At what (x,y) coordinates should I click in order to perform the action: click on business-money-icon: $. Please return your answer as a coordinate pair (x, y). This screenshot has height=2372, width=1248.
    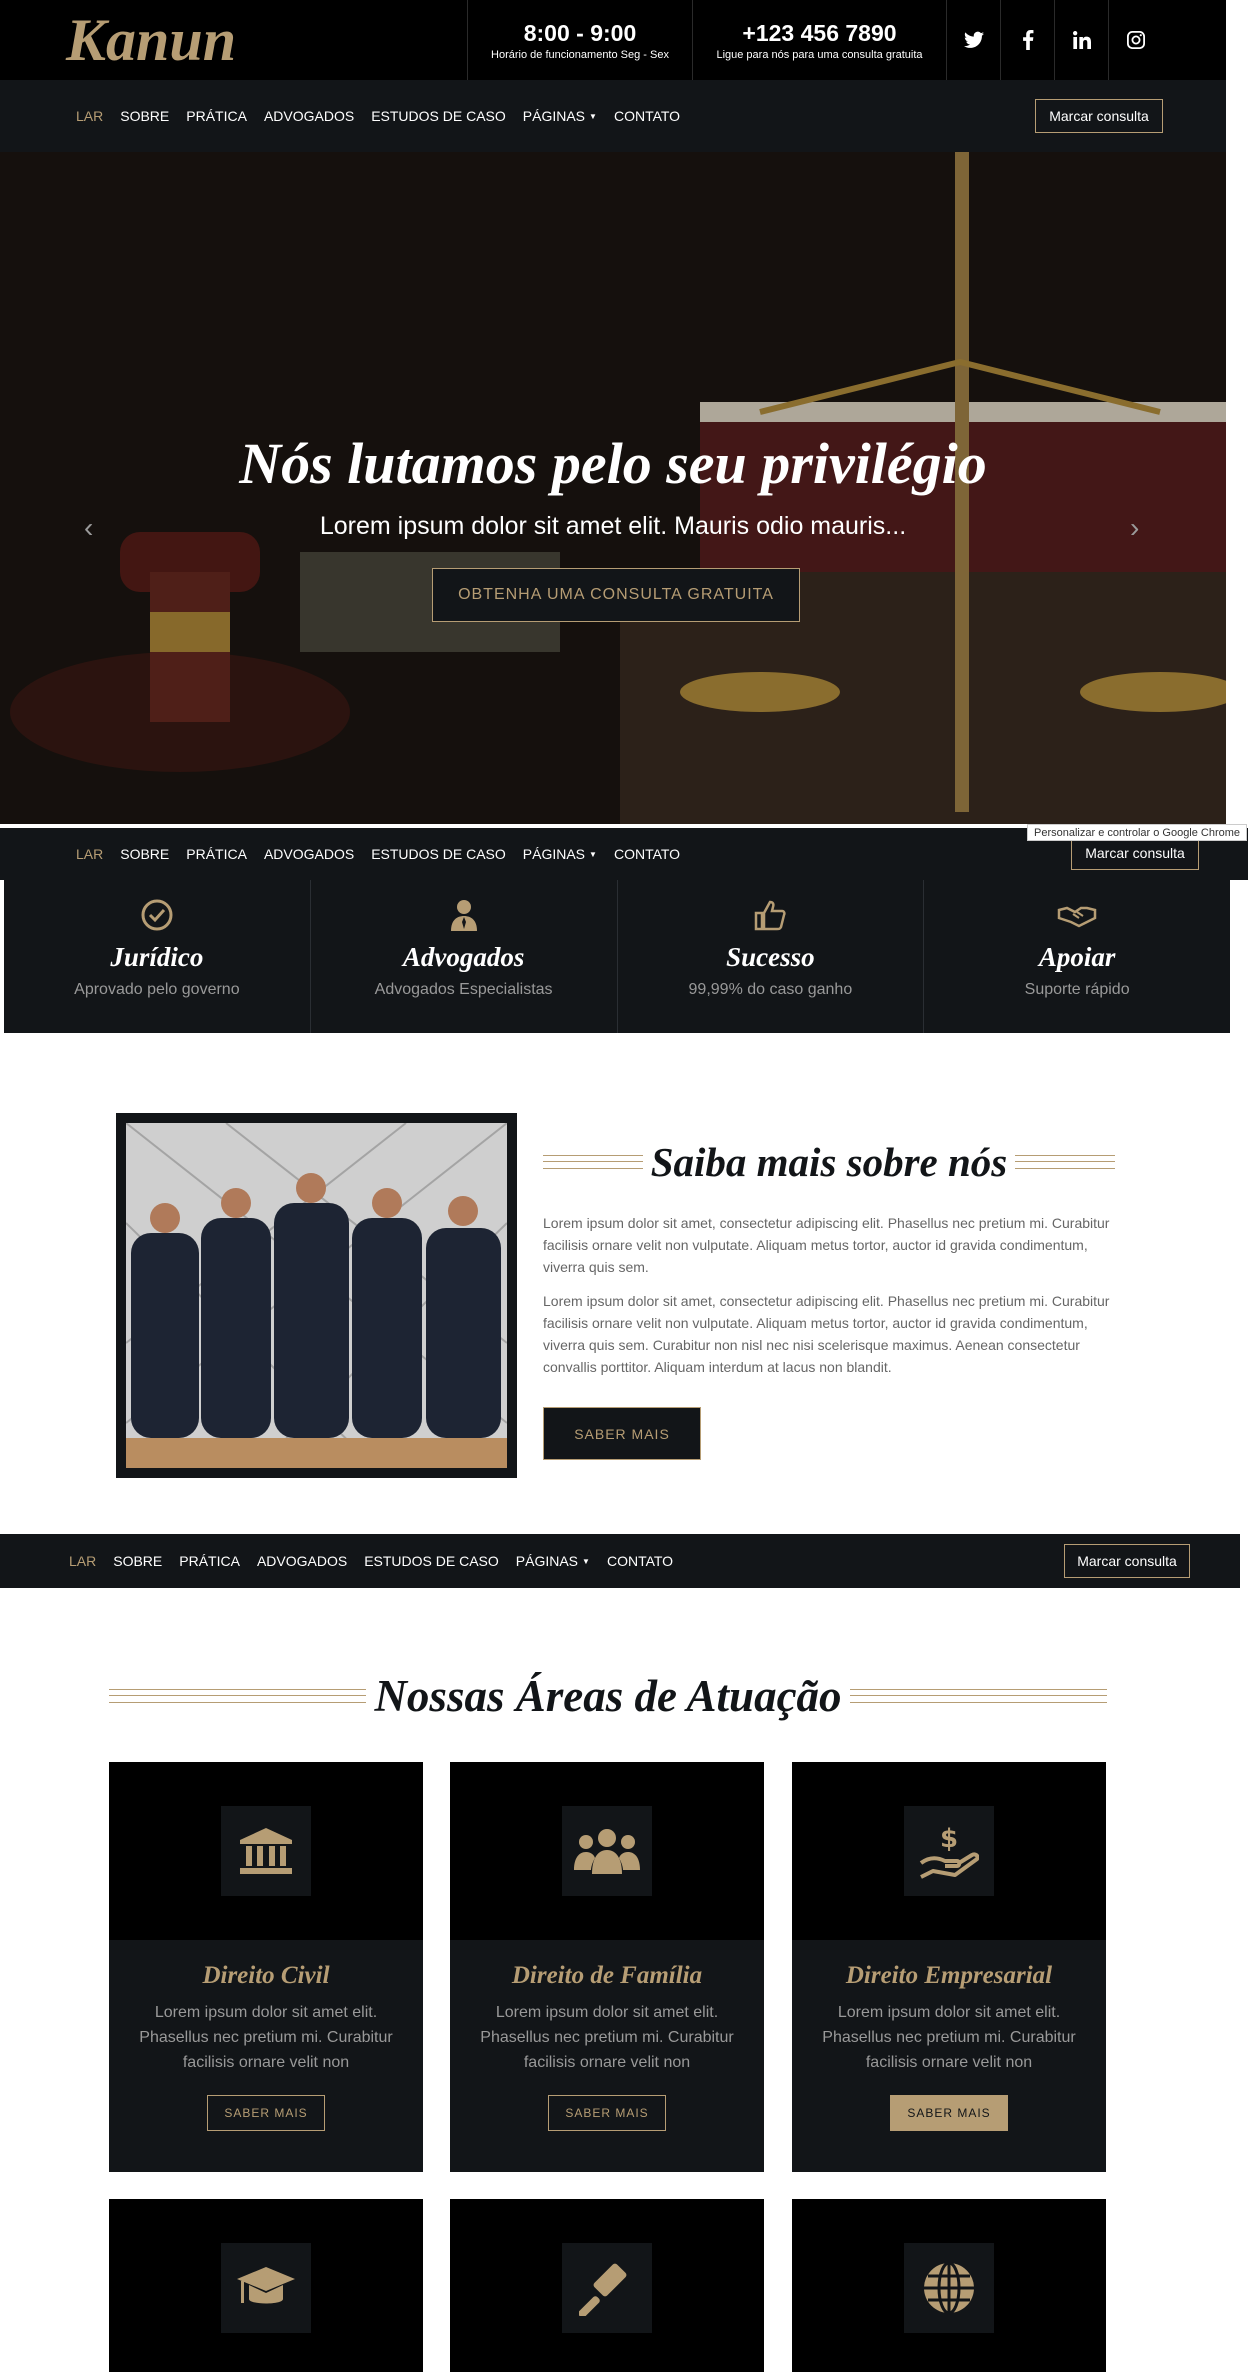
    Looking at the image, I should click on (949, 1851).